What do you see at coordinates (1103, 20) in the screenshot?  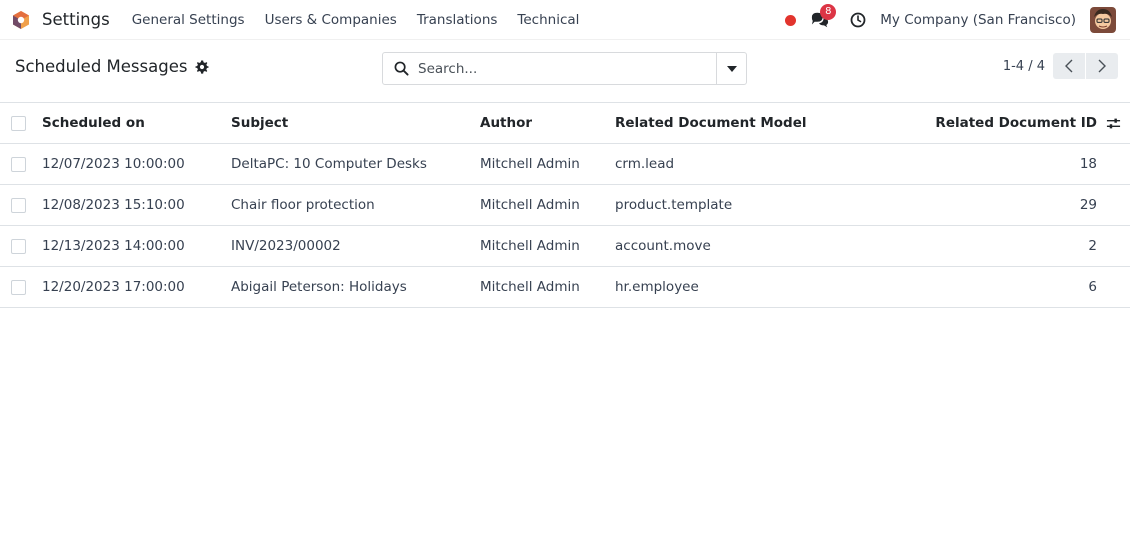 I see `user-avatar` at bounding box center [1103, 20].